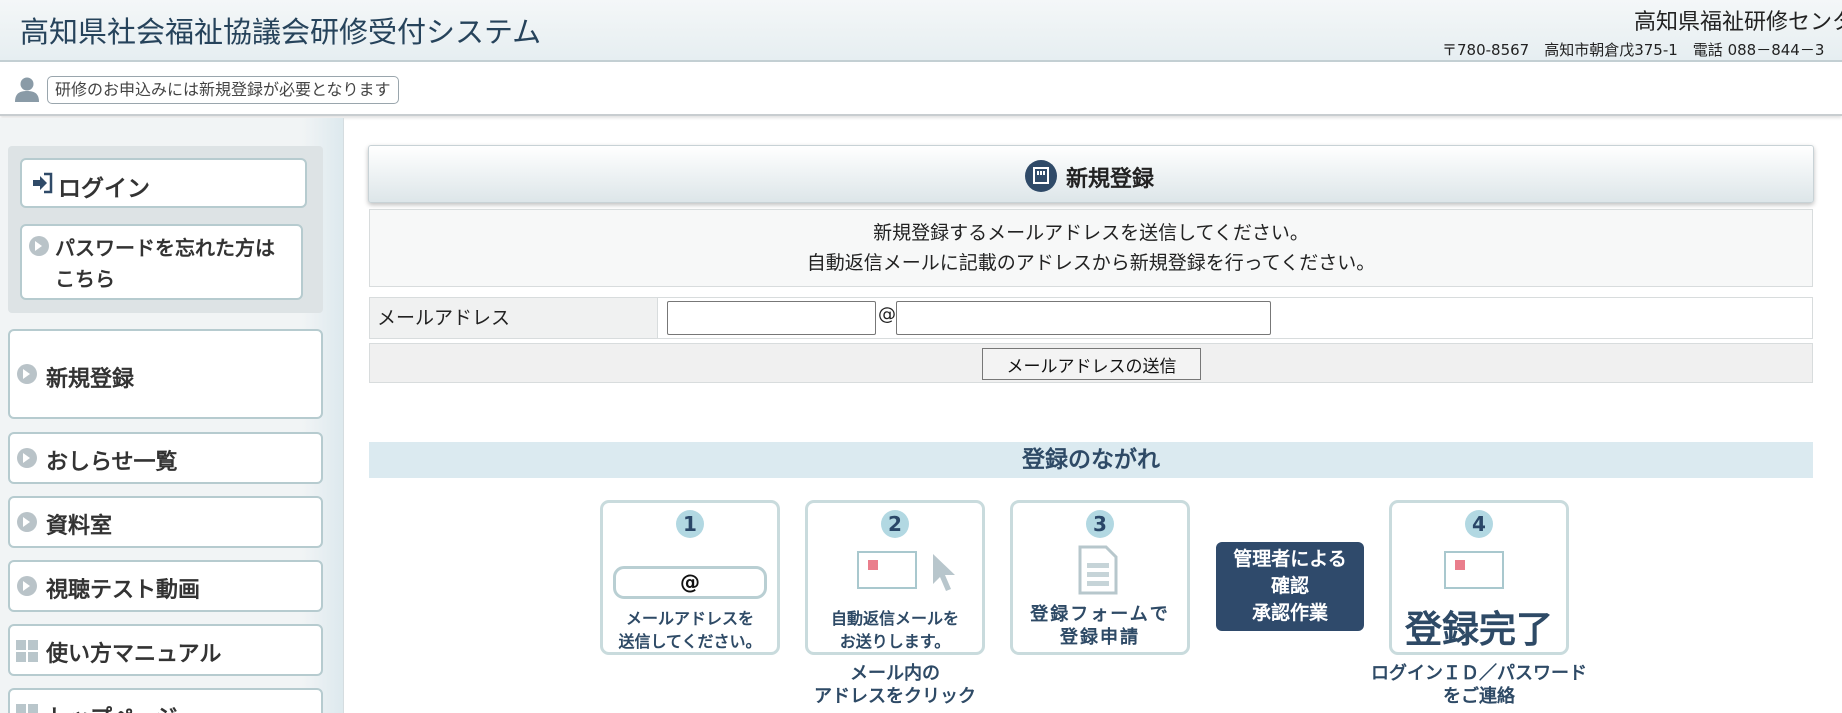 Image resolution: width=1842 pixels, height=713 pixels. I want to click on step-caption: メールアドレスを 送信してください。, so click(690, 630).